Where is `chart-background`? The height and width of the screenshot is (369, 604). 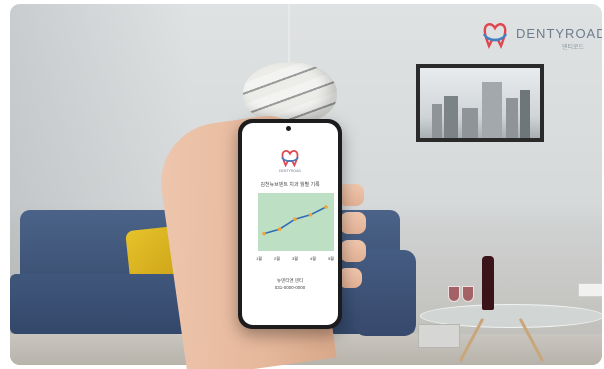
chart-background is located at coordinates (296, 222).